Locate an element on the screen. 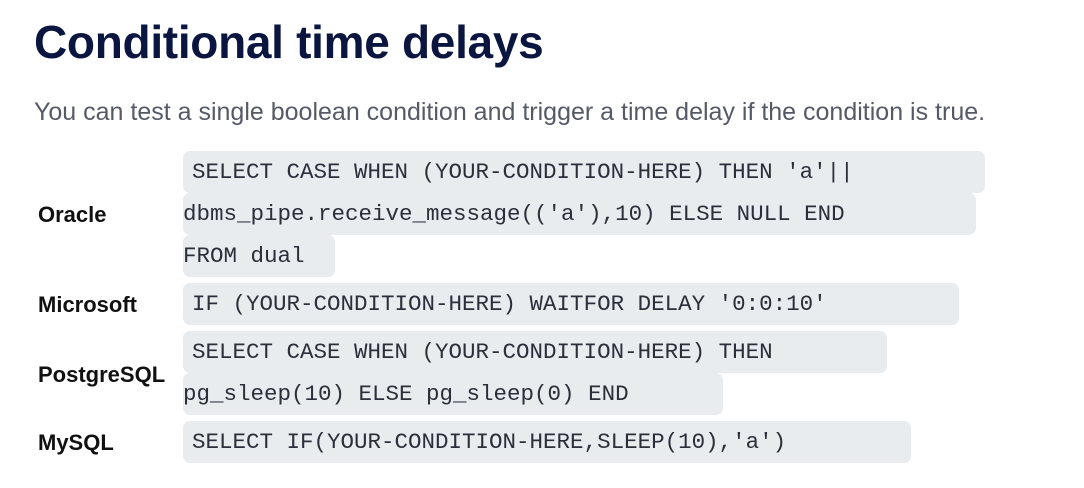 This screenshot has height=488, width=1084. db-label-mysql: MySQL is located at coordinates (76, 442).